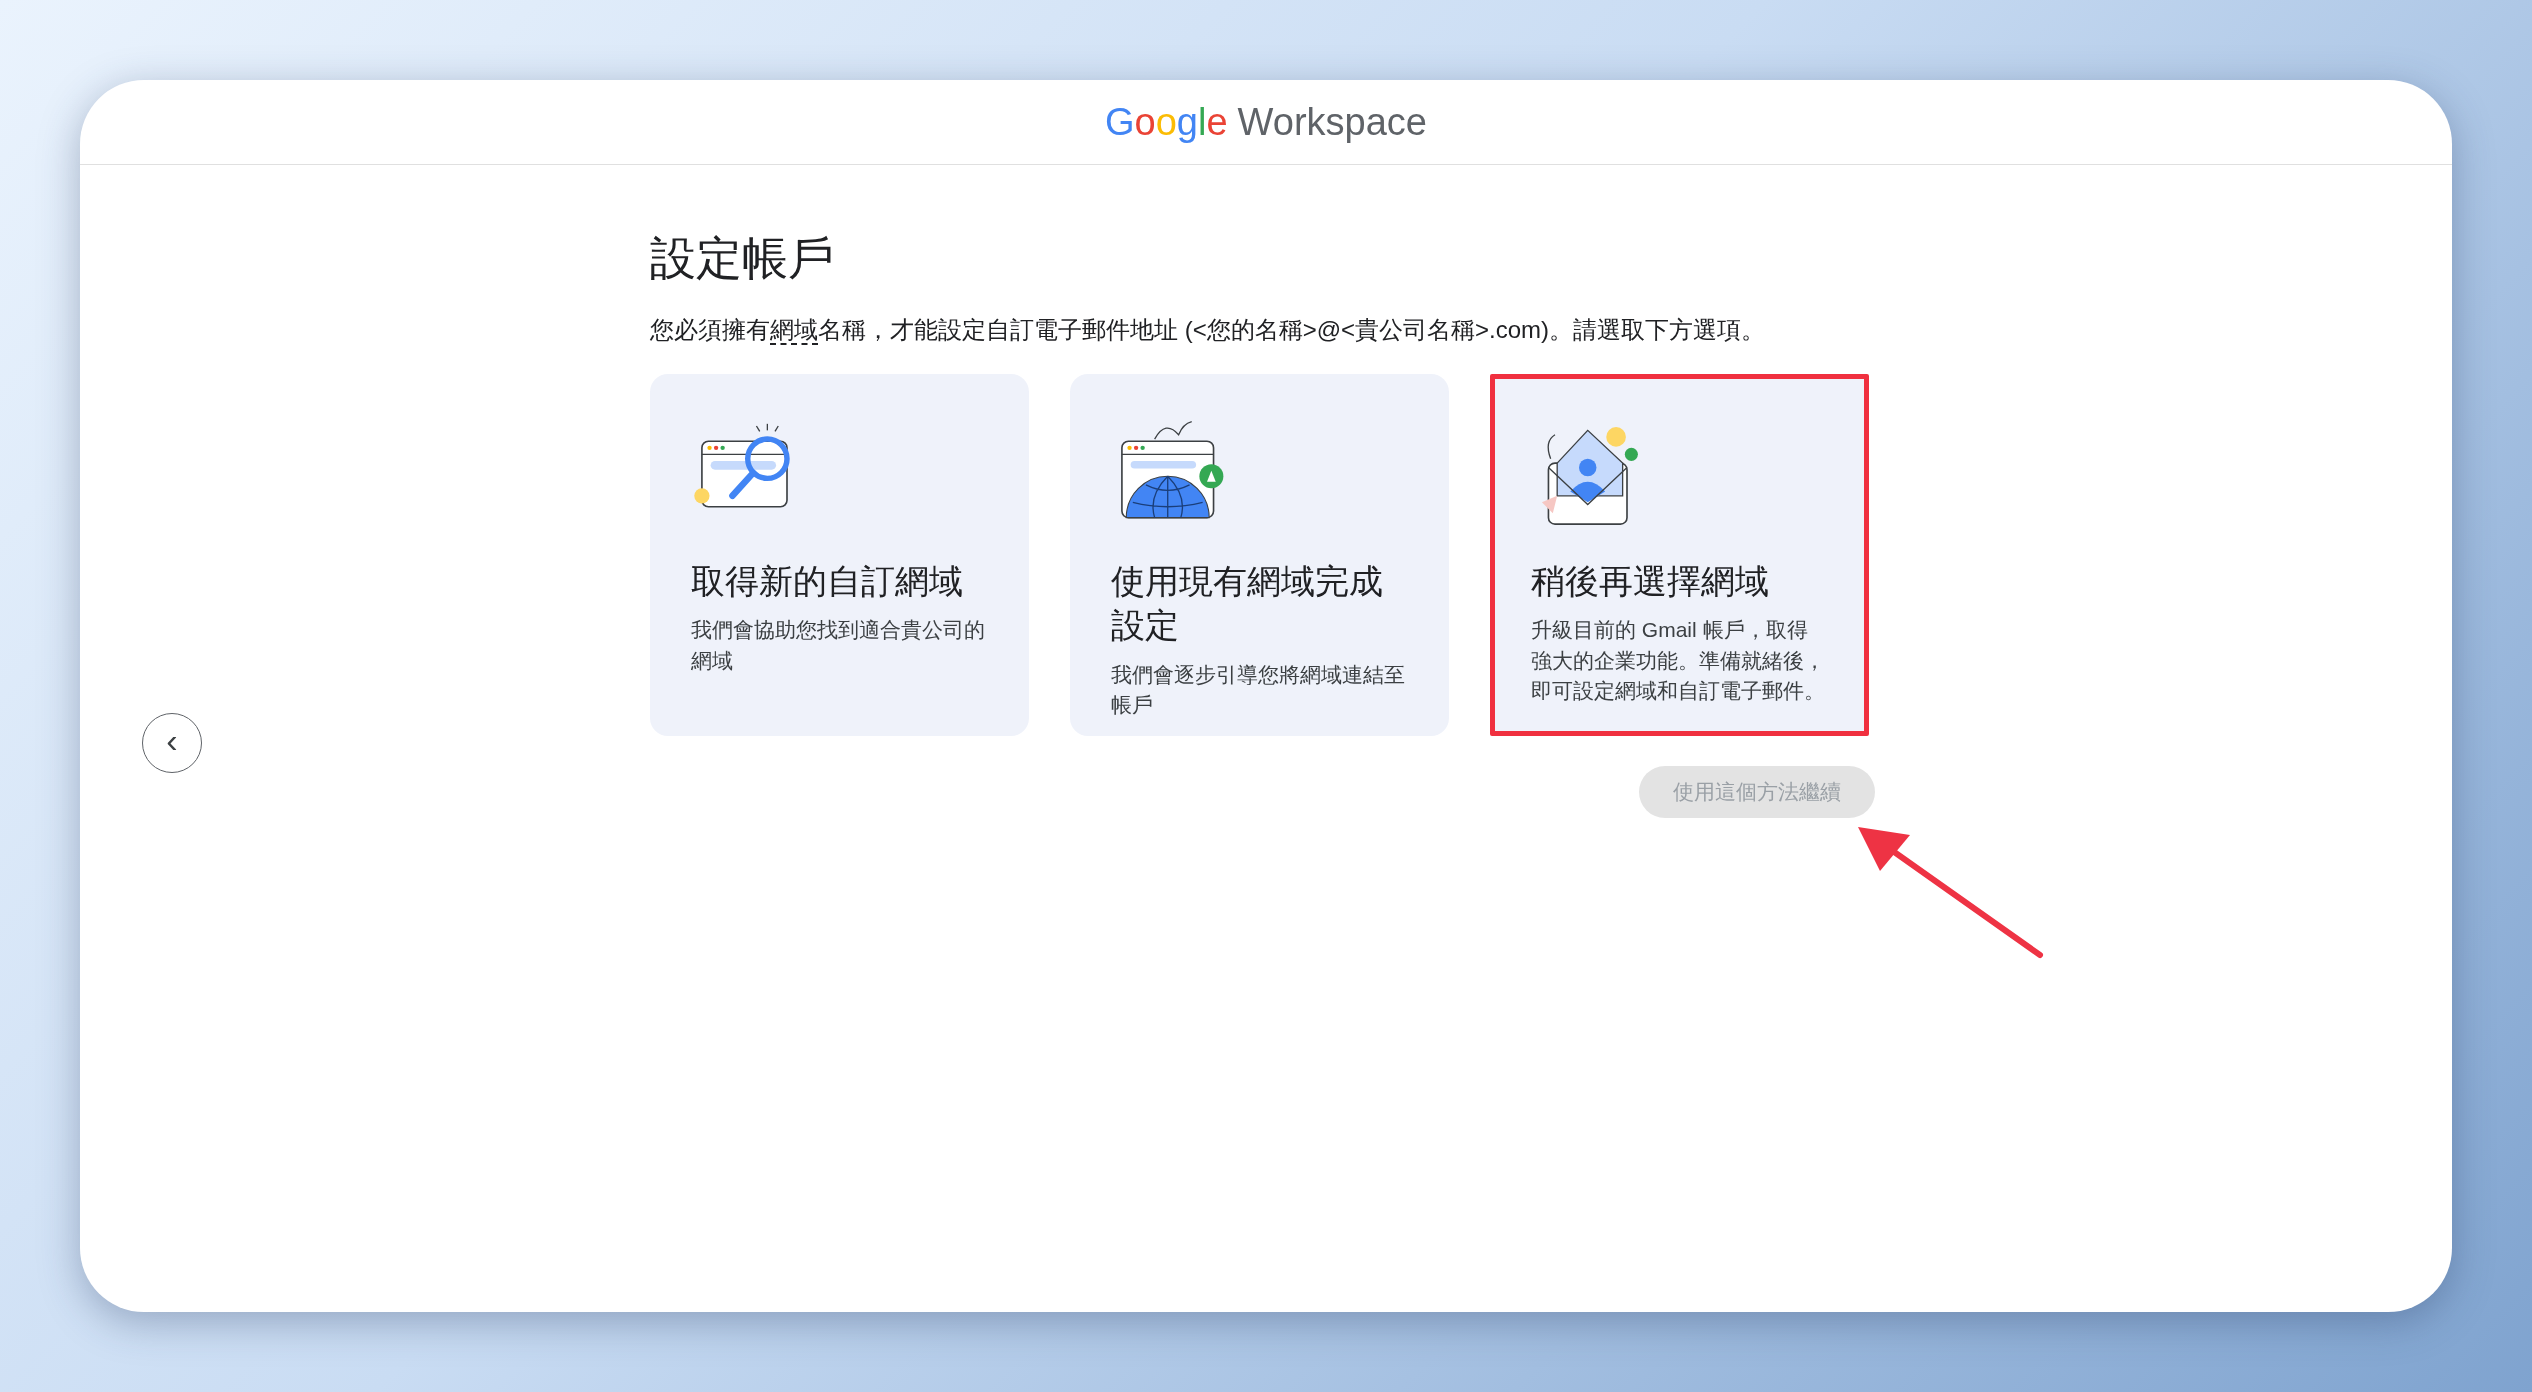  I want to click on option-description: 我們會協助您找到適合貴公司的網域, so click(838, 645).